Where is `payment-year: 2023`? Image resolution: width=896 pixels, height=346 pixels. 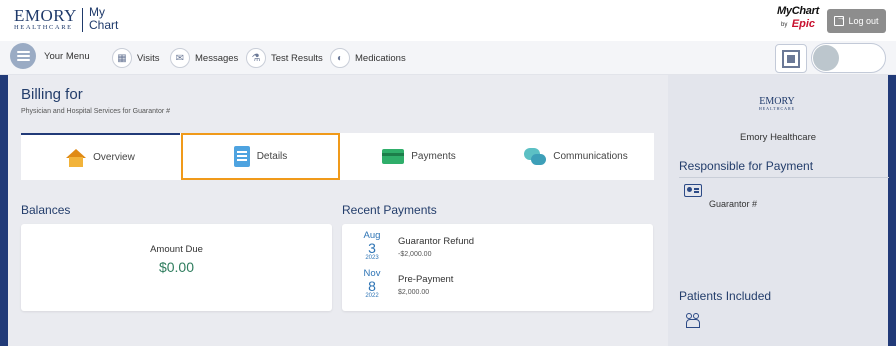
payment-year: 2023 is located at coordinates (372, 257).